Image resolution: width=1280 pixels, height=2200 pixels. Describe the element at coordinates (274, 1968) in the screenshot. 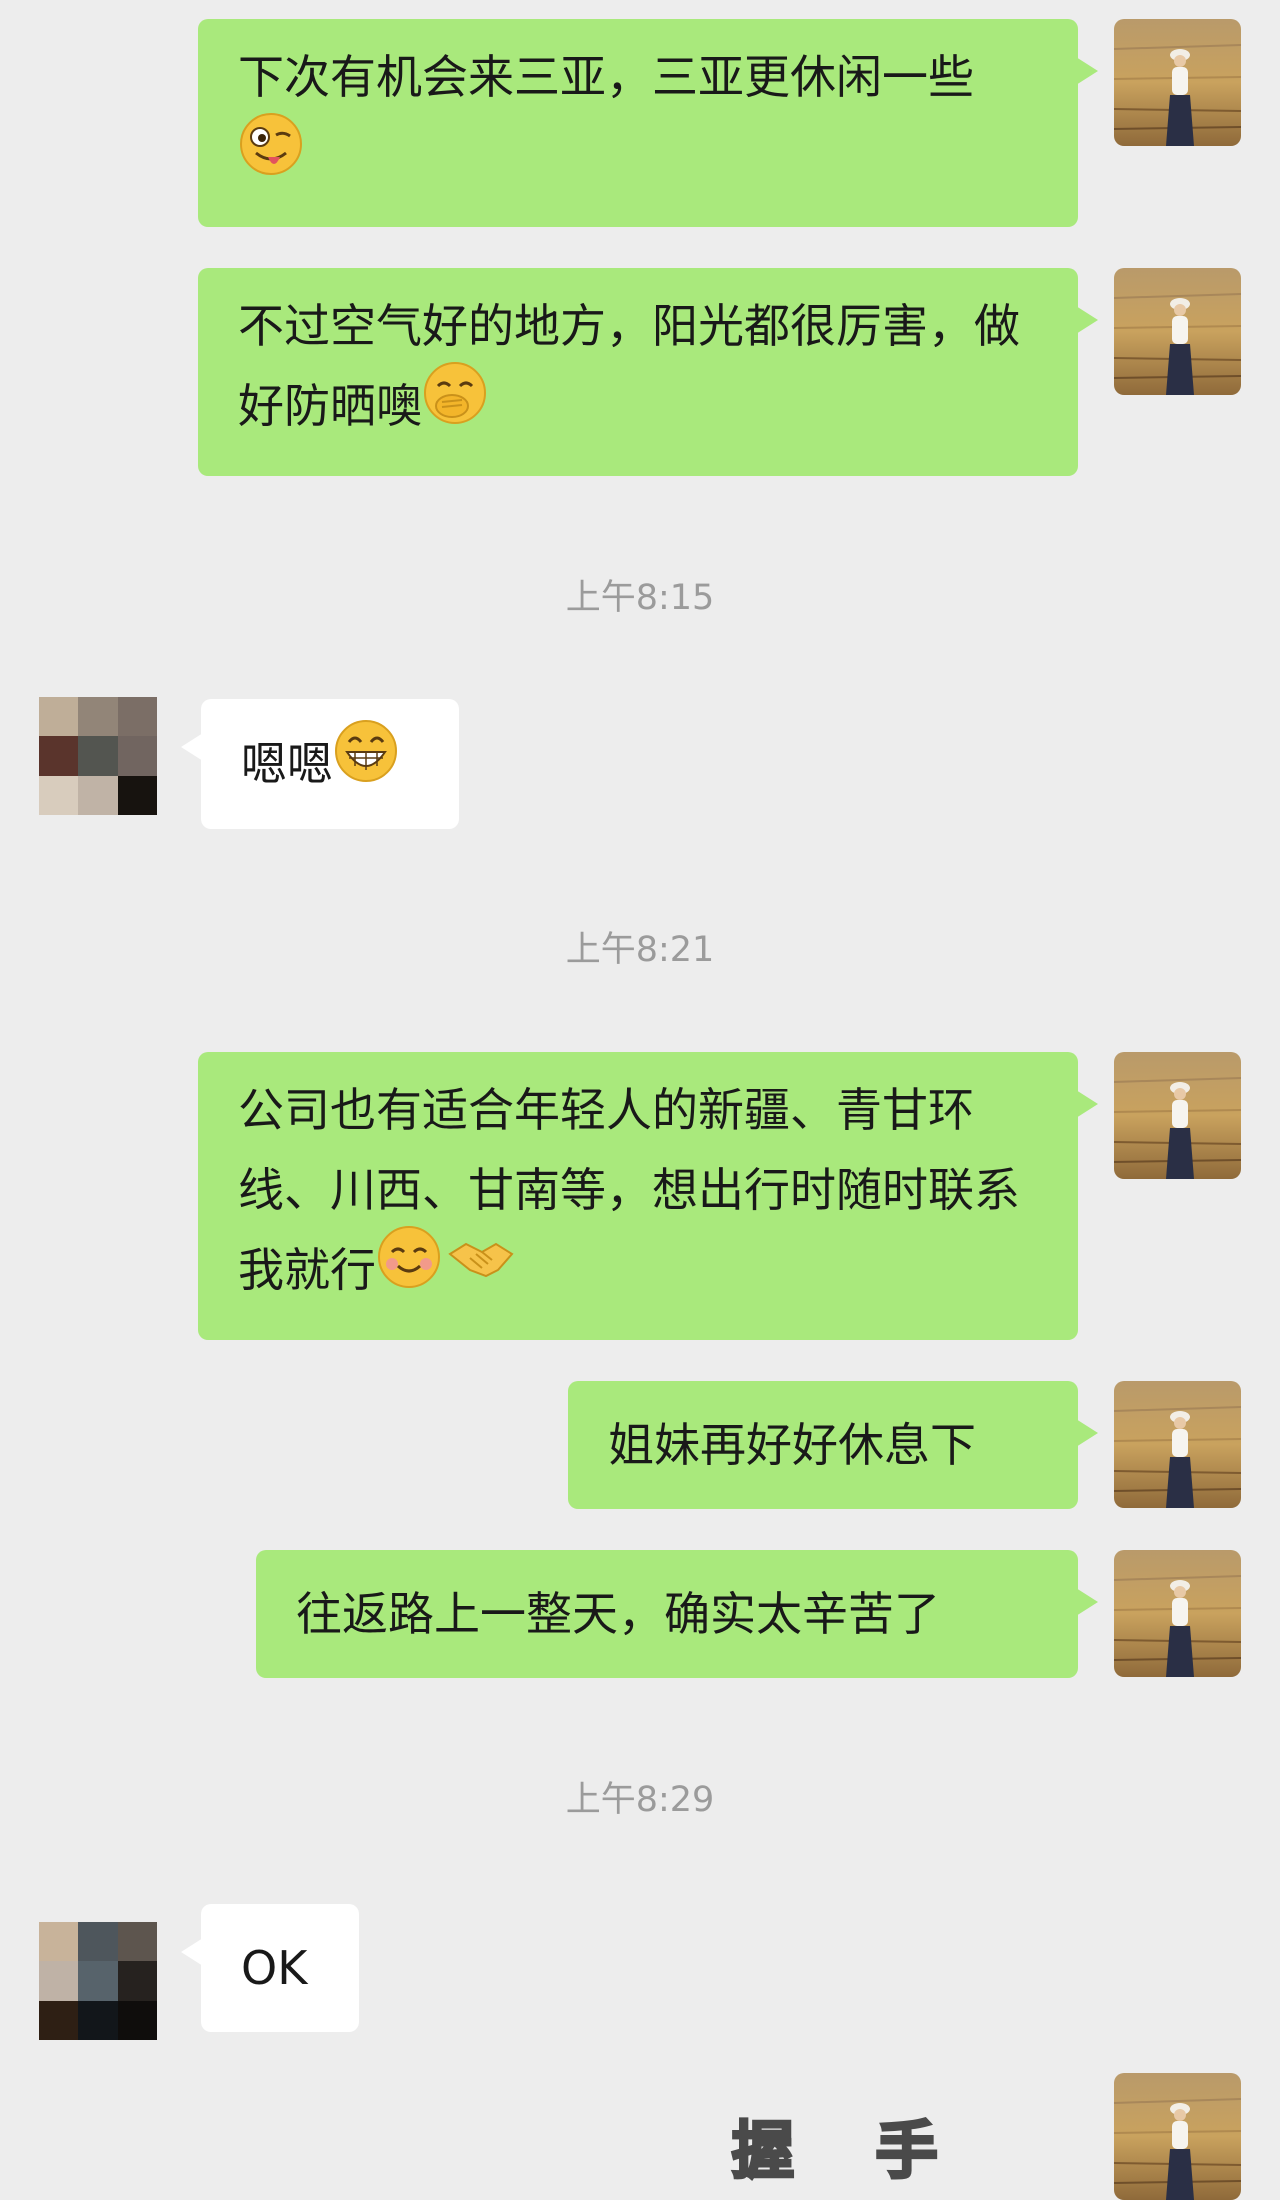

I see `message-text: OK` at that location.